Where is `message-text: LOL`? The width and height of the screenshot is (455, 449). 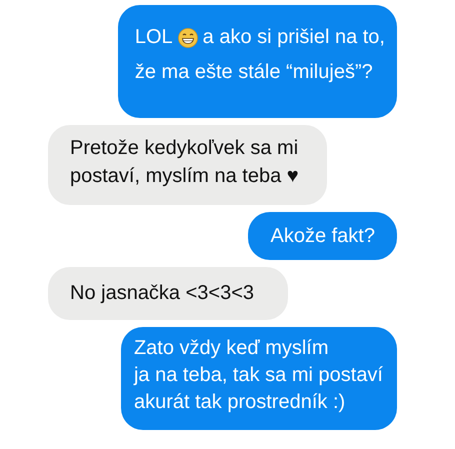 message-text: LOL is located at coordinates (153, 37).